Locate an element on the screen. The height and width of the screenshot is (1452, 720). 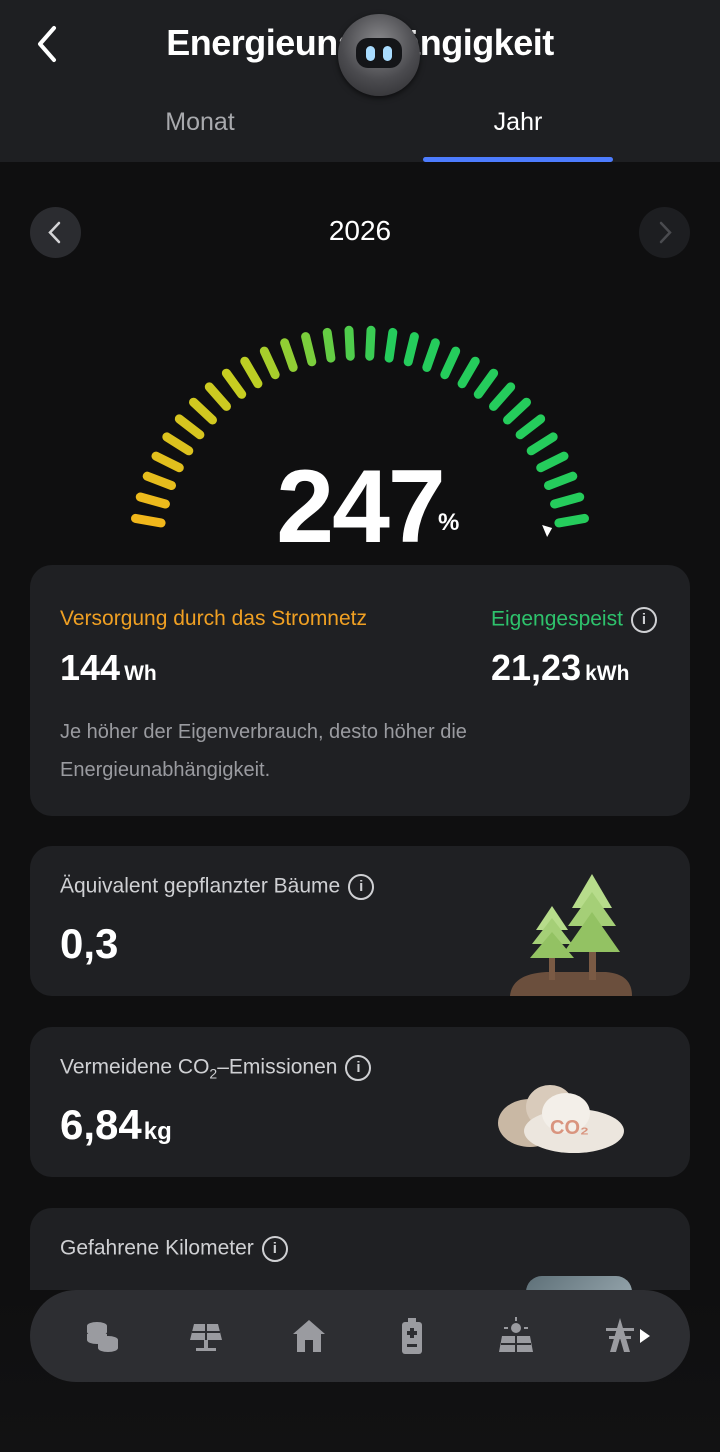
co2-cloud-icon: CO₂ is located at coordinates (563, 1121).